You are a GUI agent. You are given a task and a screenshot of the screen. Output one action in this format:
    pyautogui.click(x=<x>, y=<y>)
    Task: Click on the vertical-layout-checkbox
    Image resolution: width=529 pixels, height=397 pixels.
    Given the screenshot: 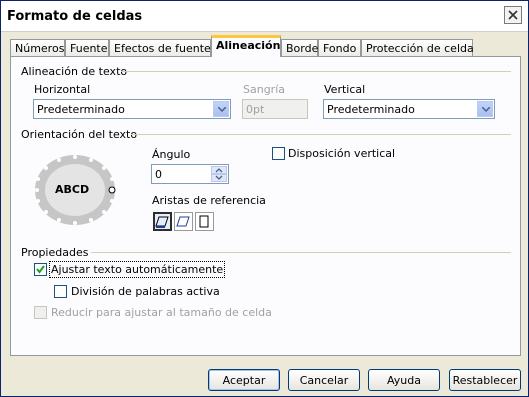 What is the action you would take?
    pyautogui.click(x=278, y=153)
    